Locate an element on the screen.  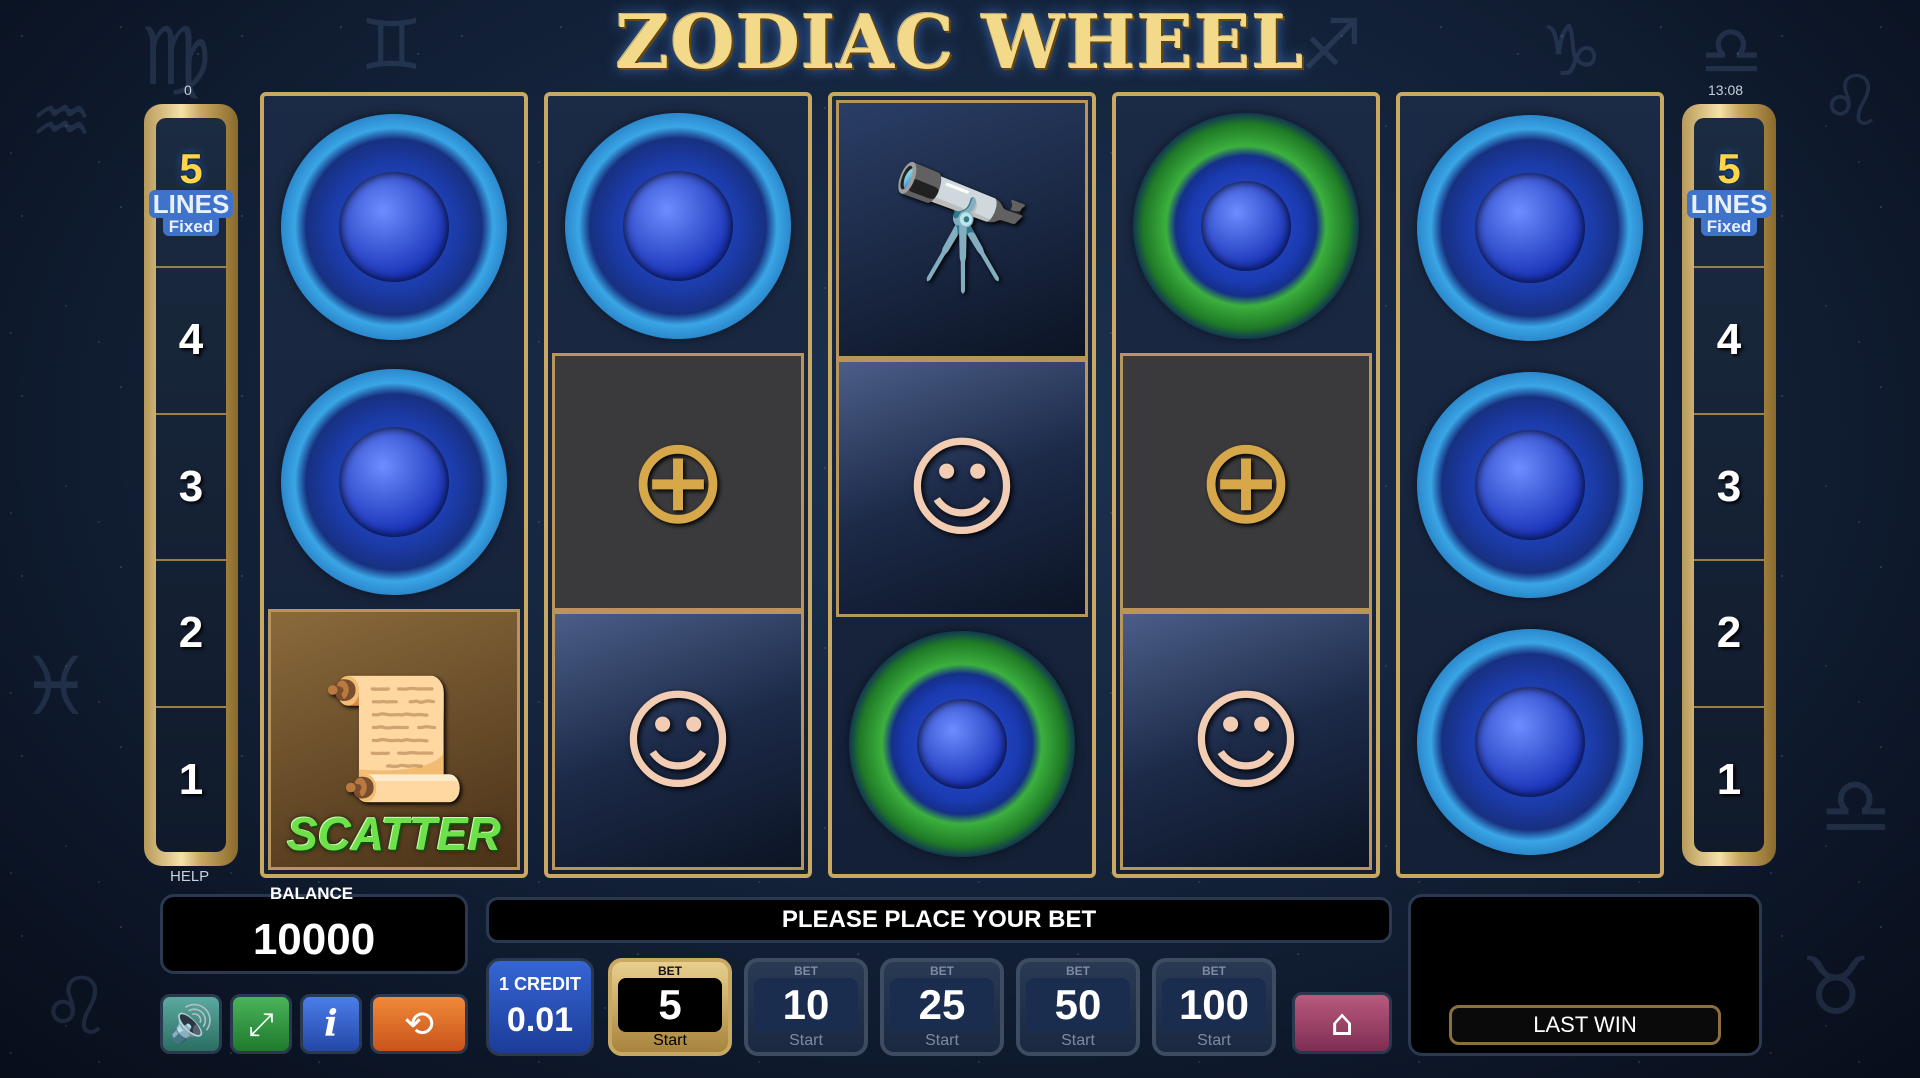
bet-value: 100 is located at coordinates (1214, 1005).